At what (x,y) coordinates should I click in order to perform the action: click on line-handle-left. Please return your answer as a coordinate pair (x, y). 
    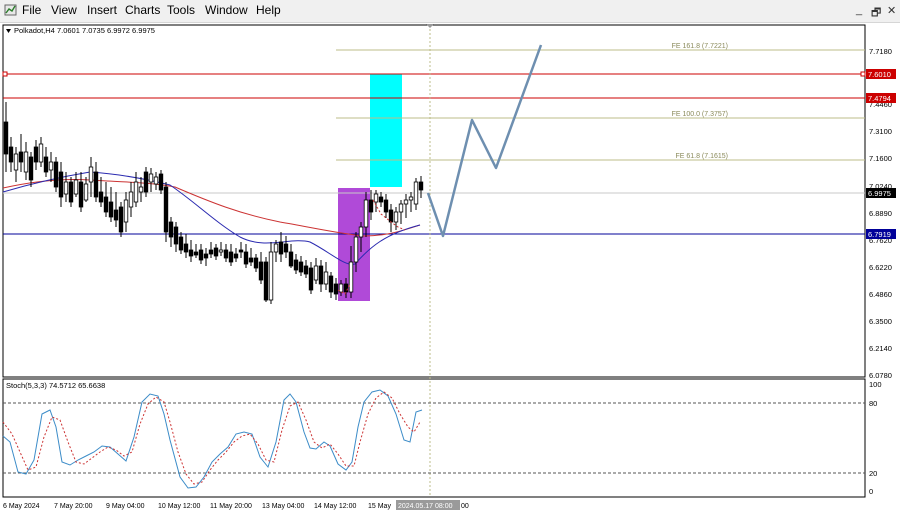
    Looking at the image, I should click on (5, 74).